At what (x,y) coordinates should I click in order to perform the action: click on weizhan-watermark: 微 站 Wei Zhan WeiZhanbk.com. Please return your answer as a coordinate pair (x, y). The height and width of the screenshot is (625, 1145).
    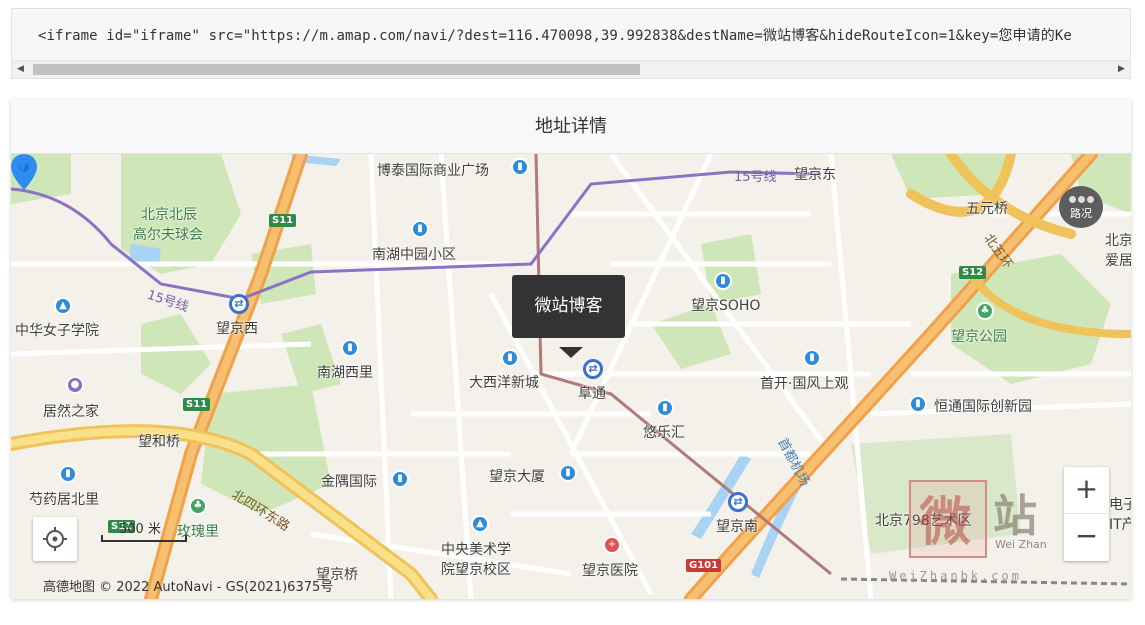
    Looking at the image, I should click on (981, 531).